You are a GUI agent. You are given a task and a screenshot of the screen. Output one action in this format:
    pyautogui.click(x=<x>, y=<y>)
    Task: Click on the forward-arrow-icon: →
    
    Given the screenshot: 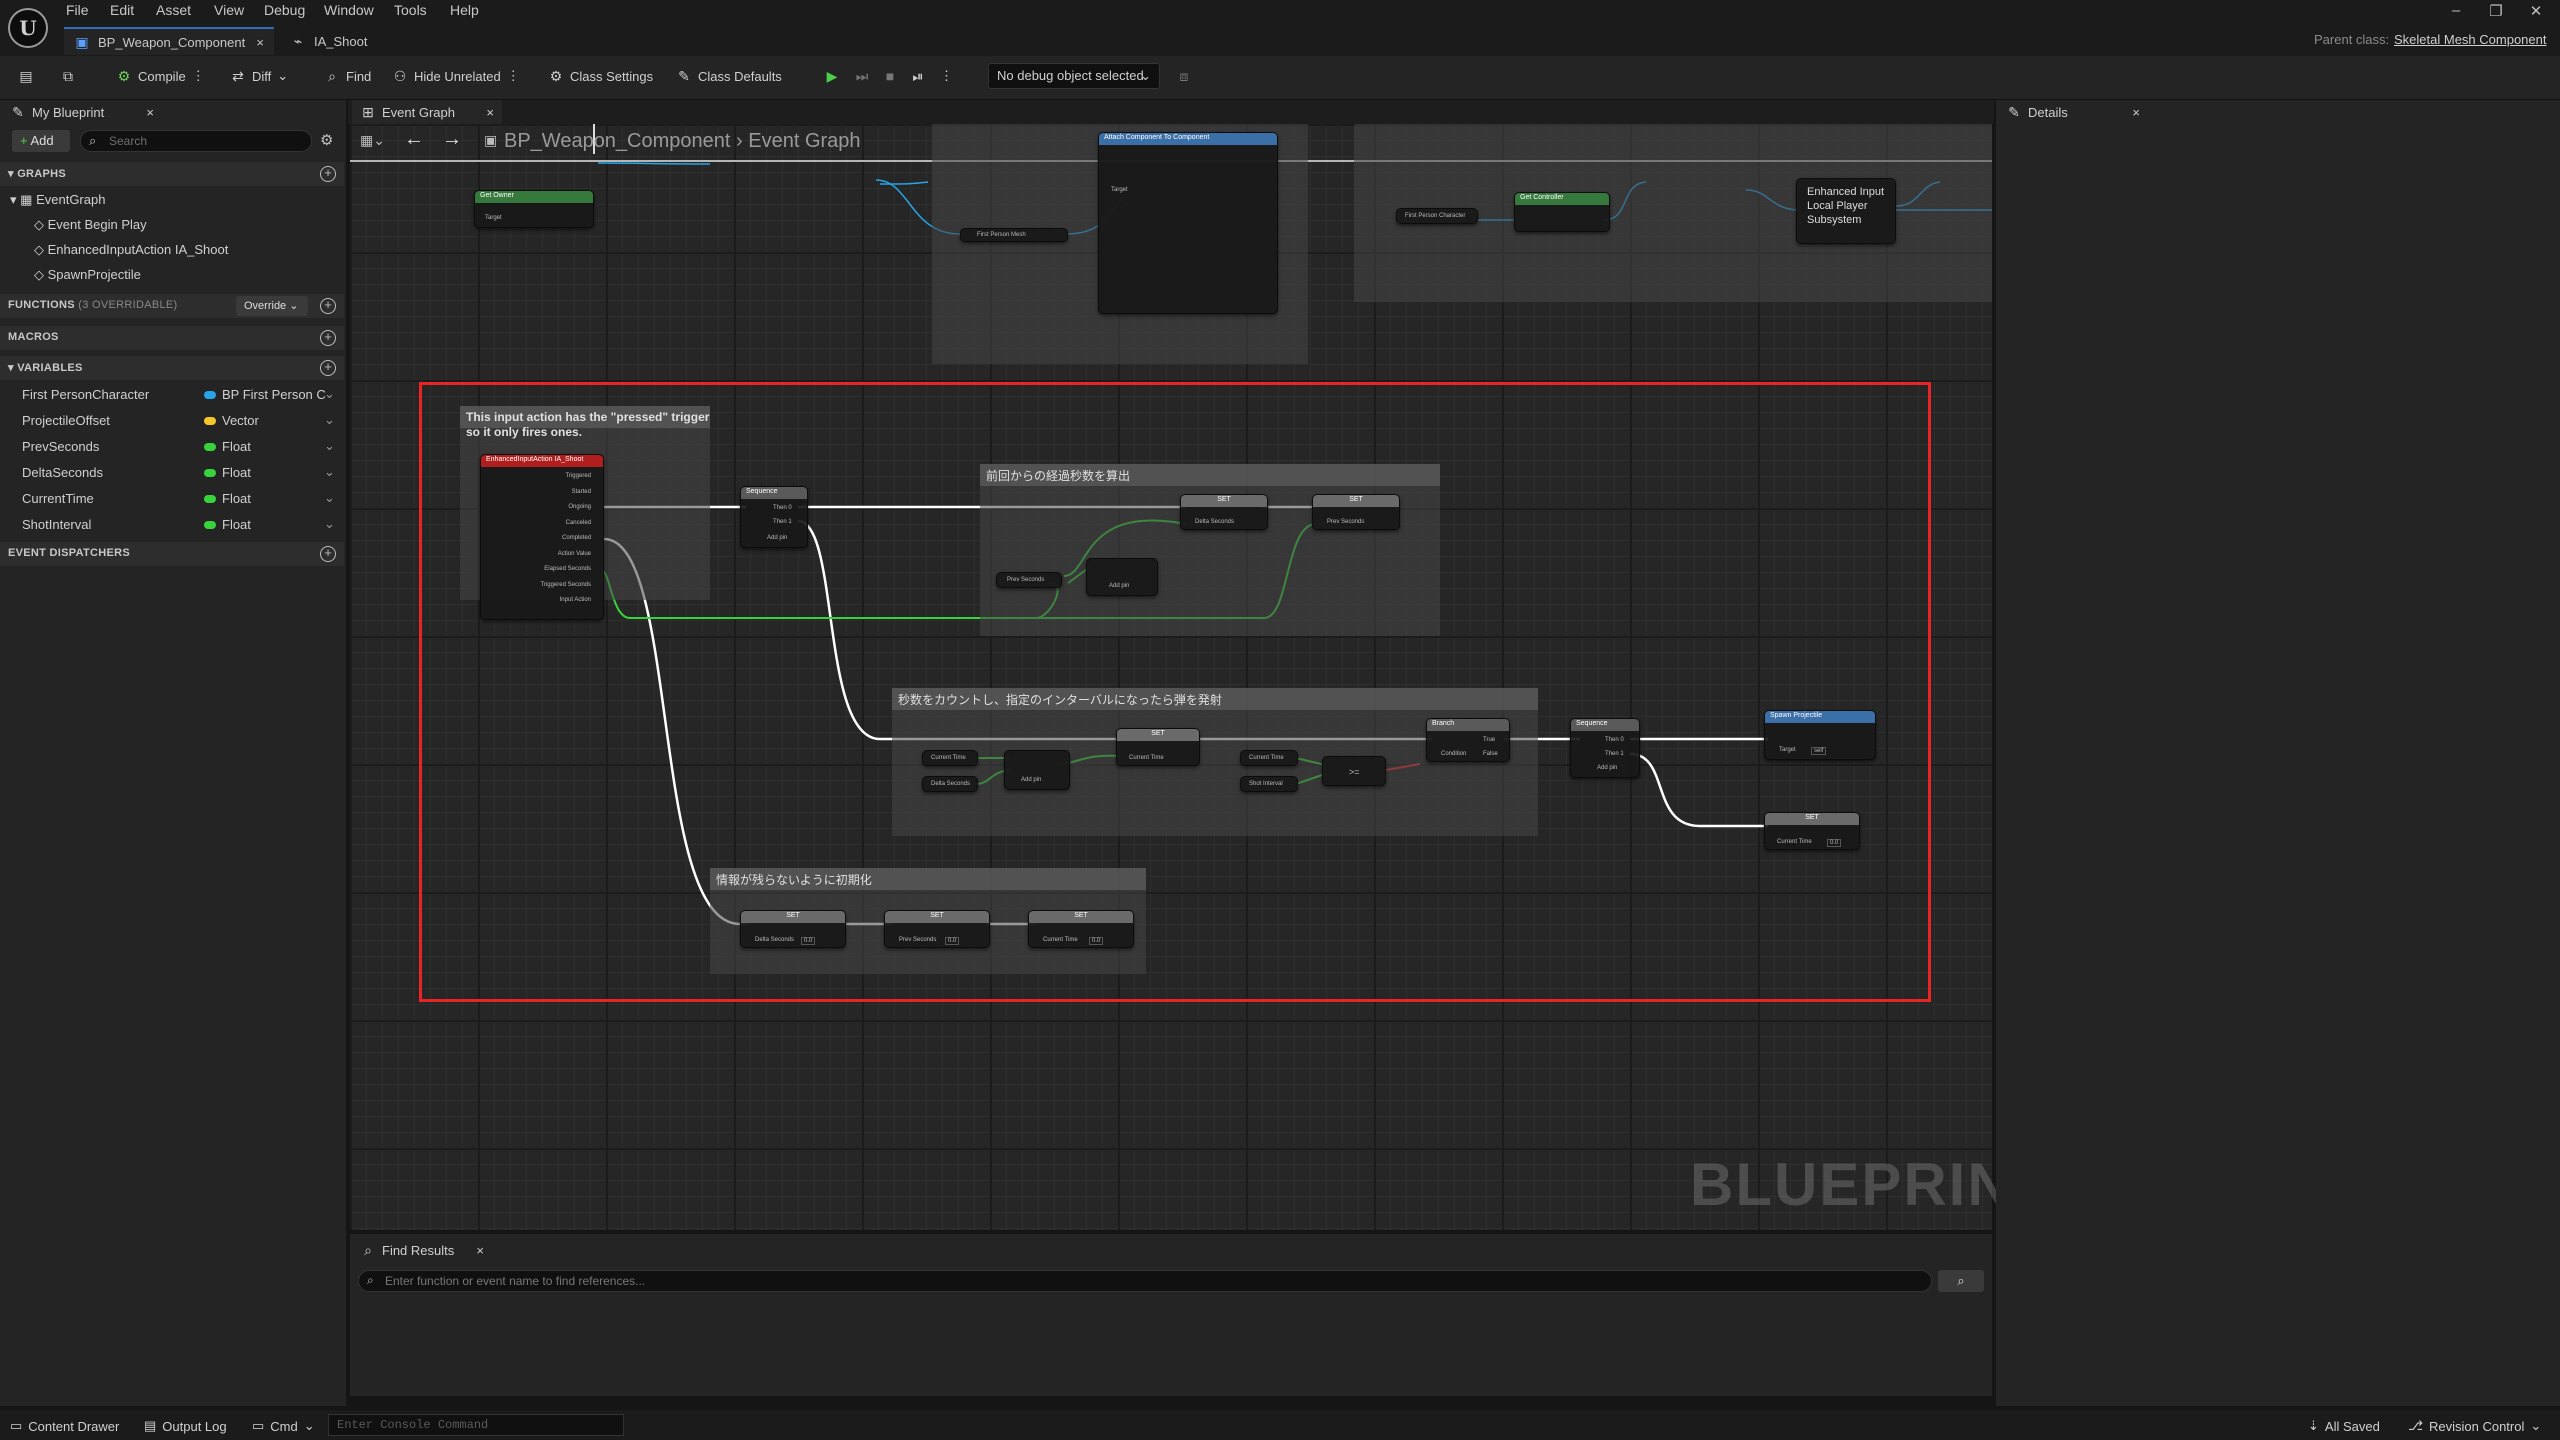 What is the action you would take?
    pyautogui.click(x=452, y=139)
    